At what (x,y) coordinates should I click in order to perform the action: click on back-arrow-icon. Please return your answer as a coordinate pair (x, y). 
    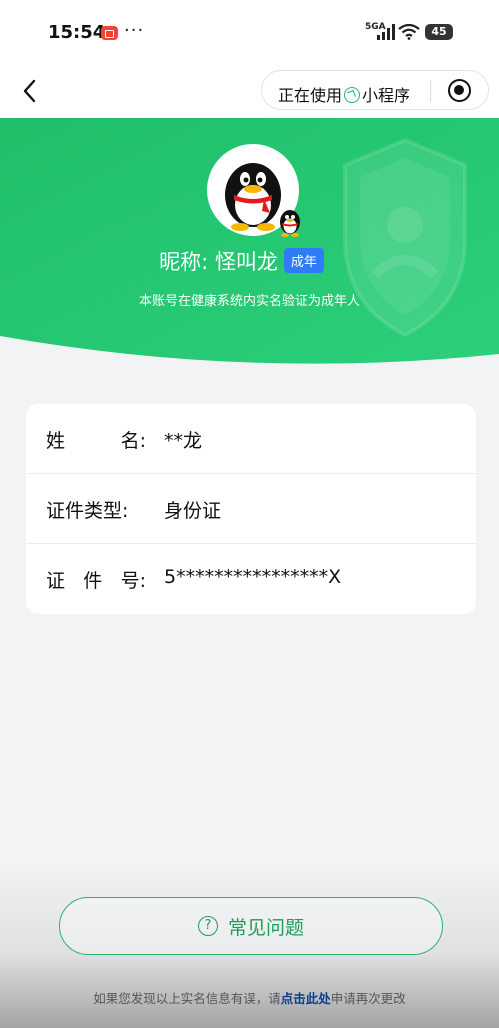
    Looking at the image, I should click on (30, 91).